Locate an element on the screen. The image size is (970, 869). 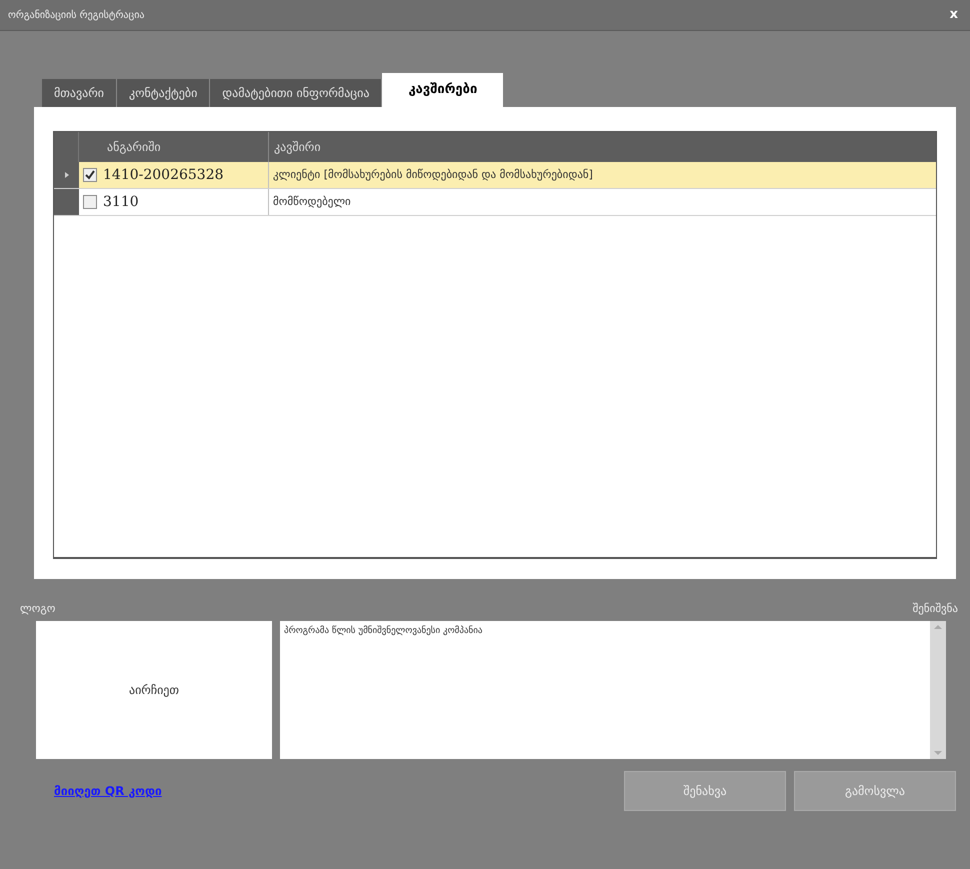
row-indicator-icon is located at coordinates (66, 175).